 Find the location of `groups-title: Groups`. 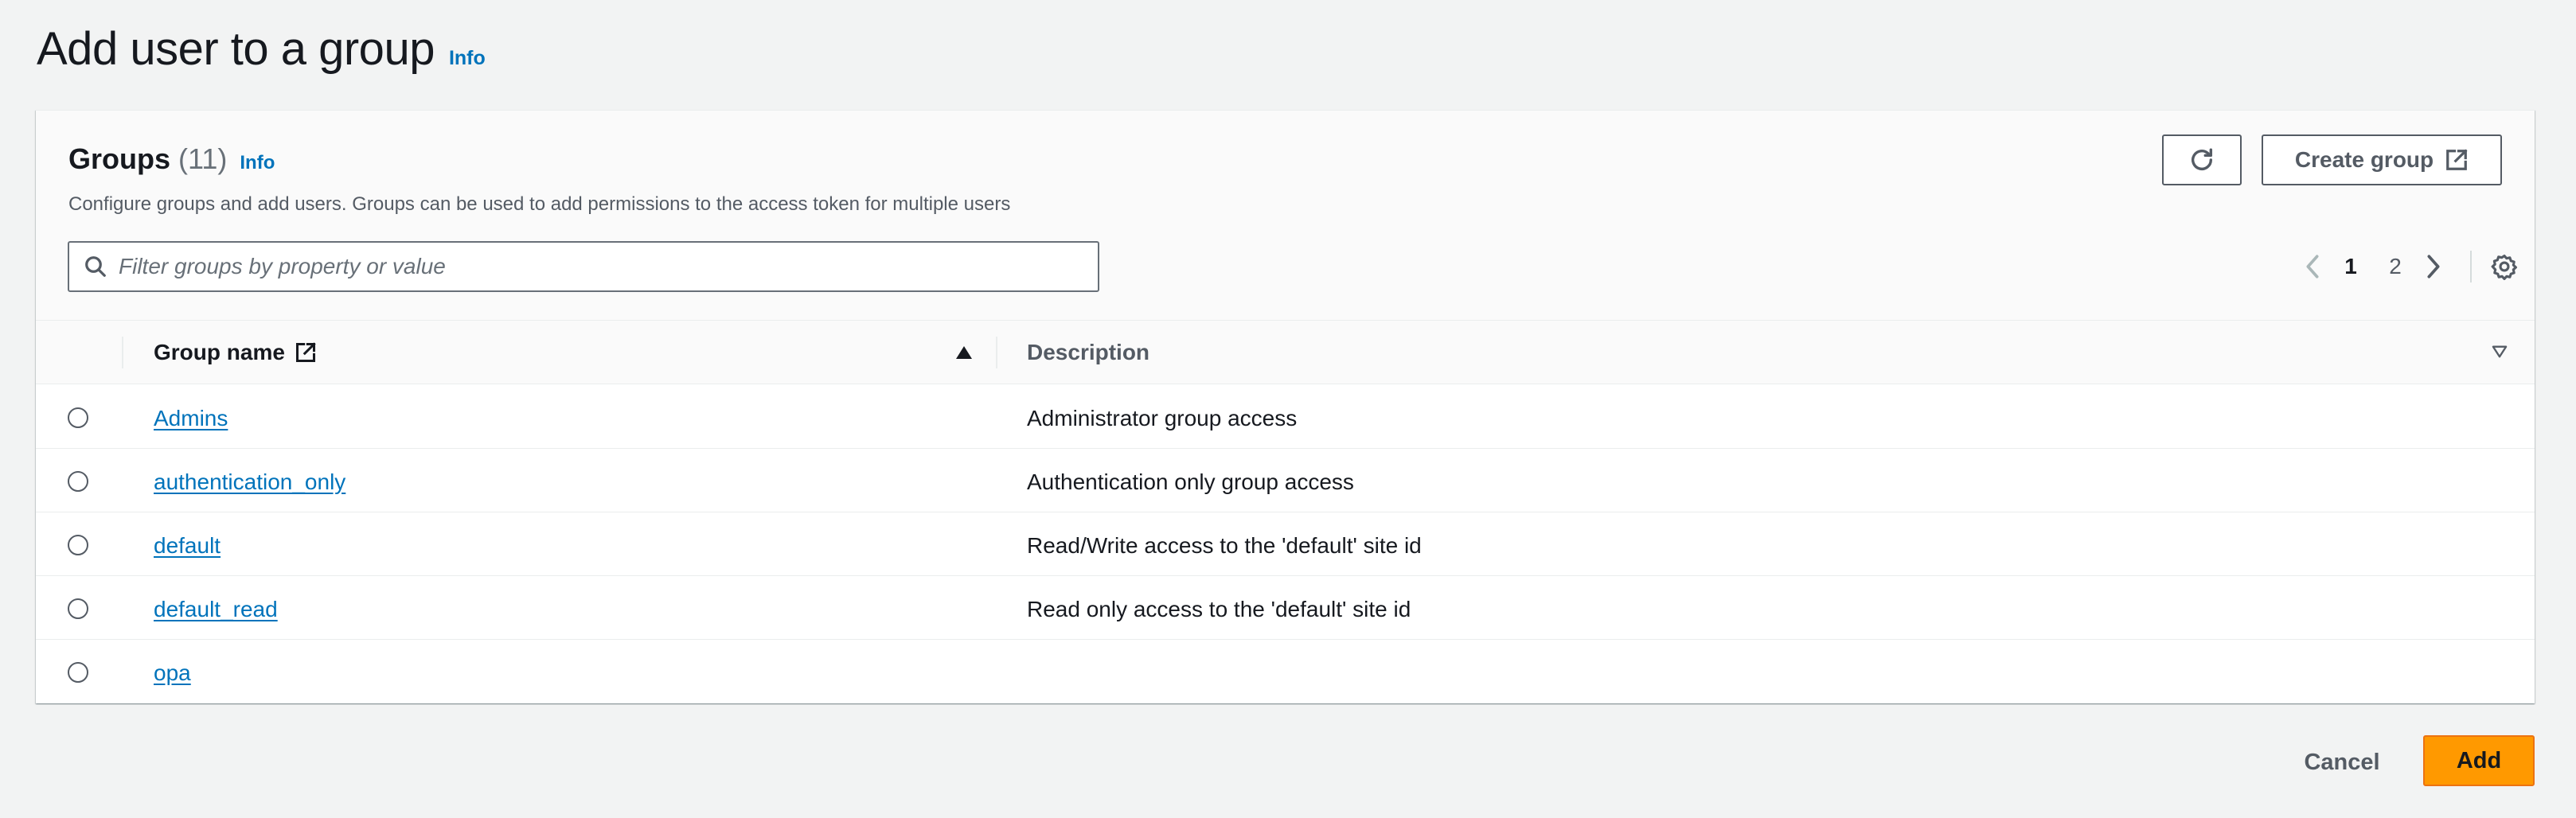

groups-title: Groups is located at coordinates (119, 158).